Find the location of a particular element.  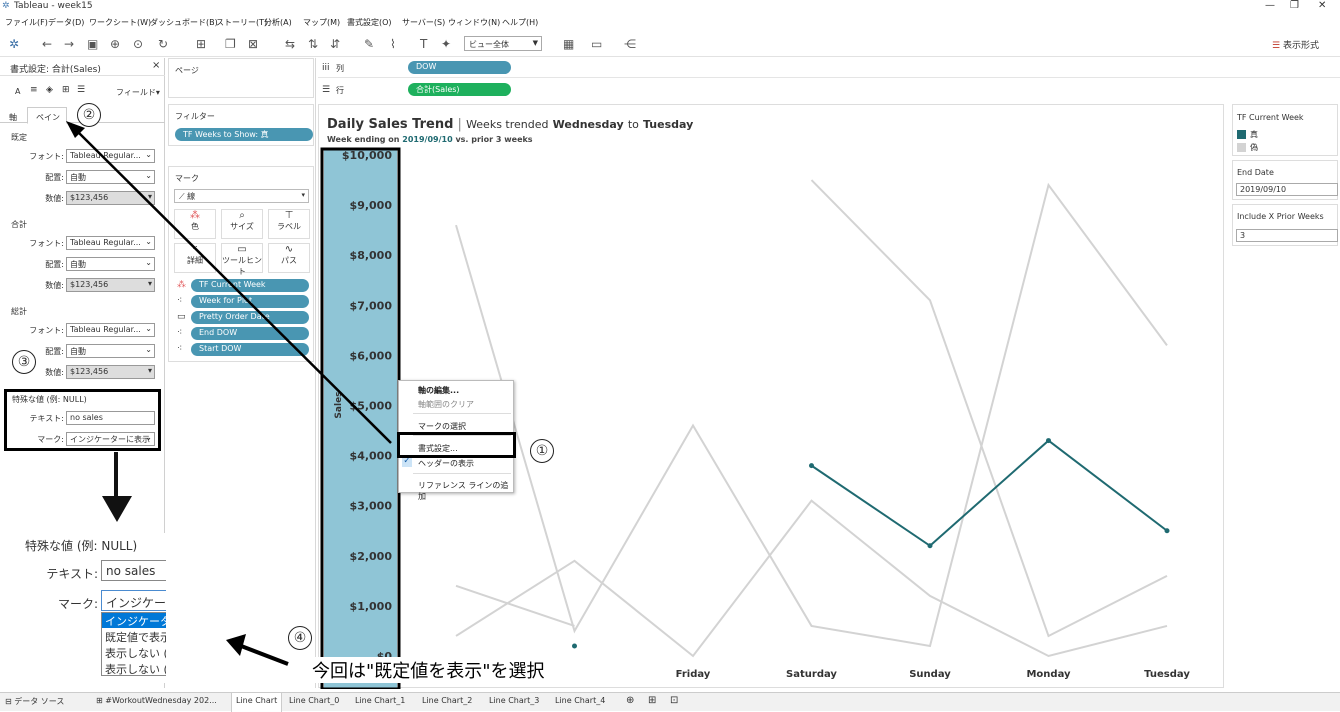

end-date-input: 2019/09/10 is located at coordinates (1287, 189).